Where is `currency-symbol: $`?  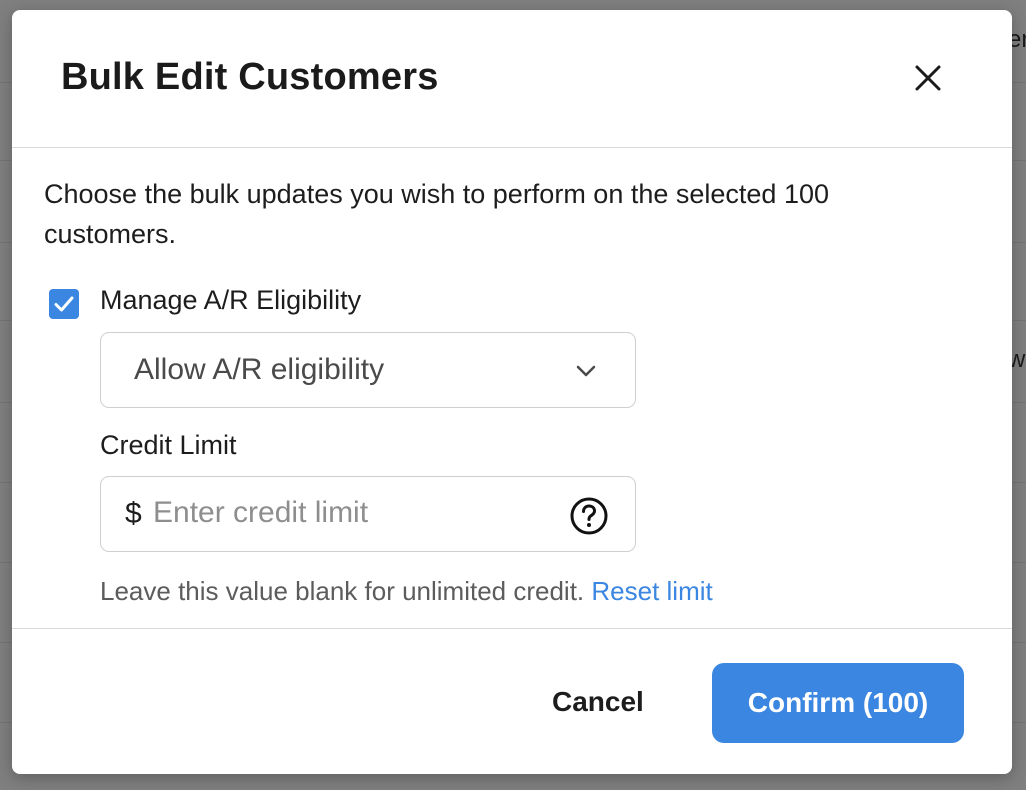
currency-symbol: $ is located at coordinates (133, 513).